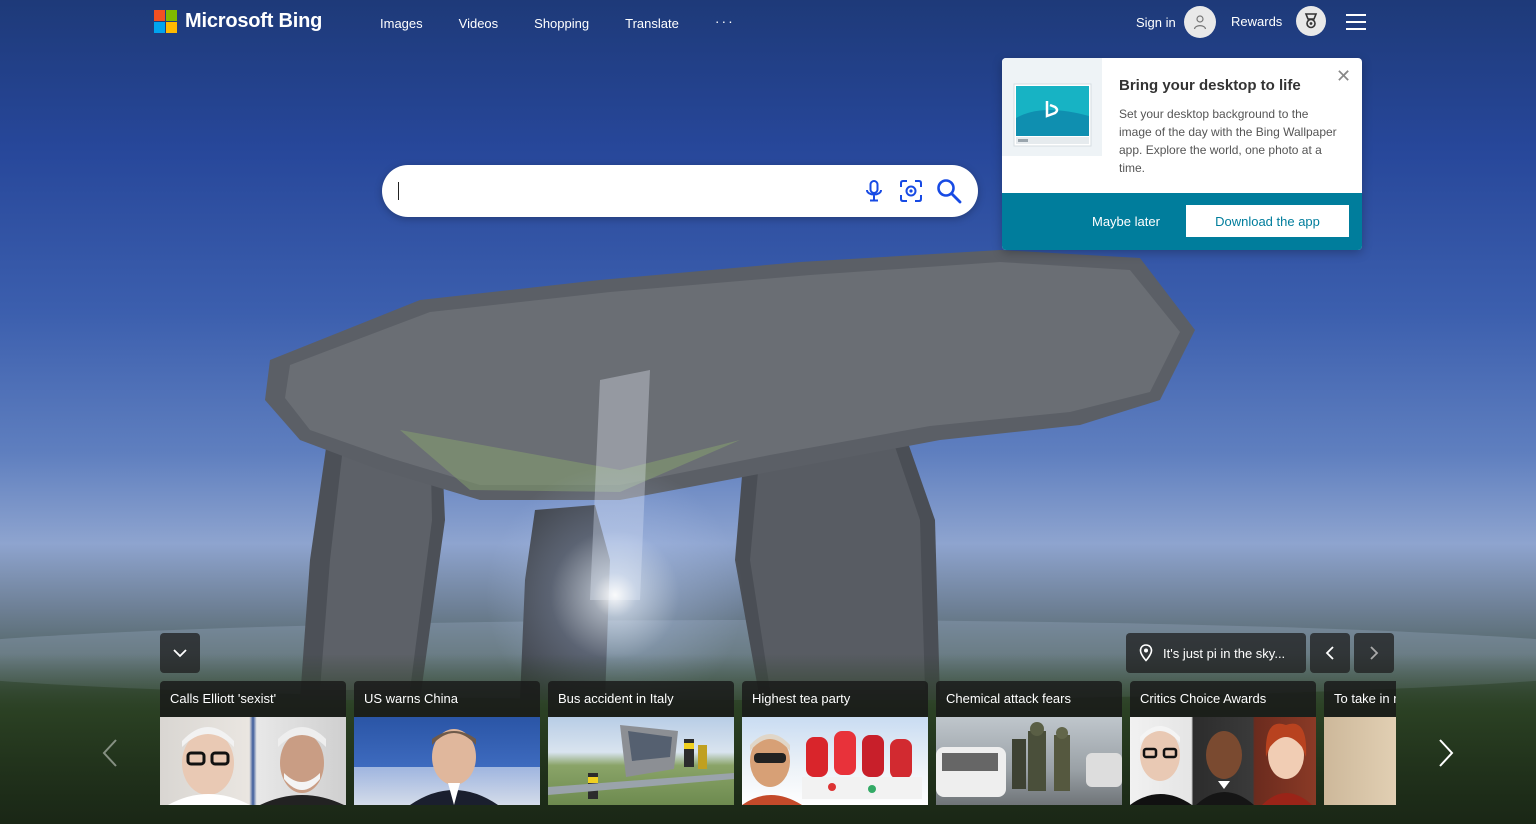  I want to click on collapse-feed-button, so click(180, 653).